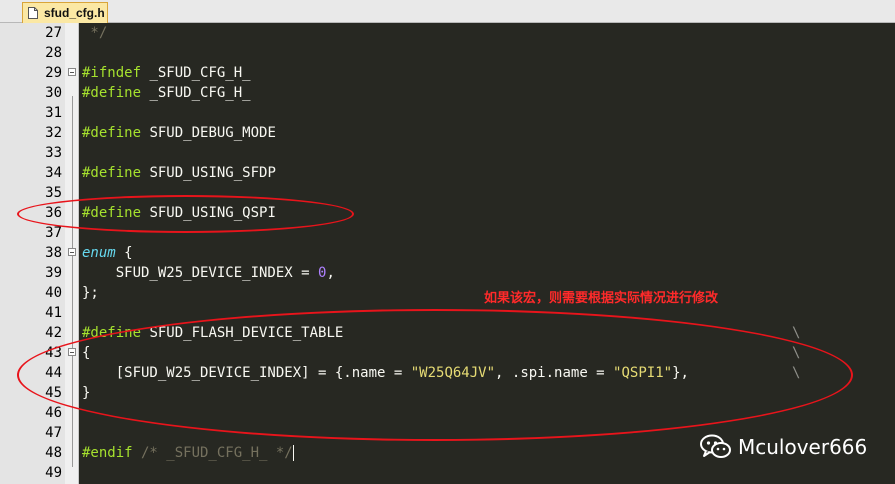 The width and height of the screenshot is (895, 484). I want to click on code-text: enum {, so click(107, 253).